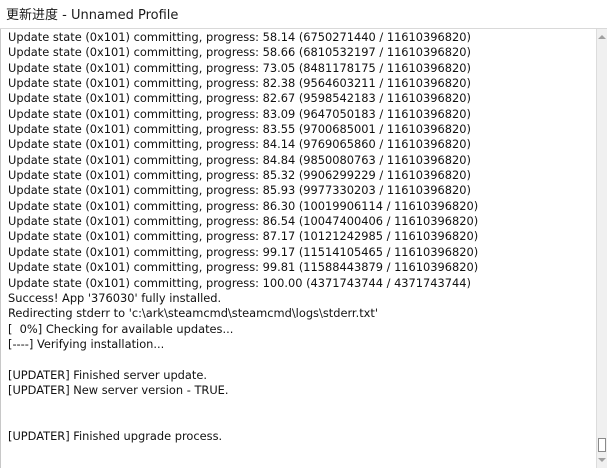  Describe the element at coordinates (303, 14) in the screenshot. I see `title-bar: 更新进度 - Unnamed Profile` at that location.